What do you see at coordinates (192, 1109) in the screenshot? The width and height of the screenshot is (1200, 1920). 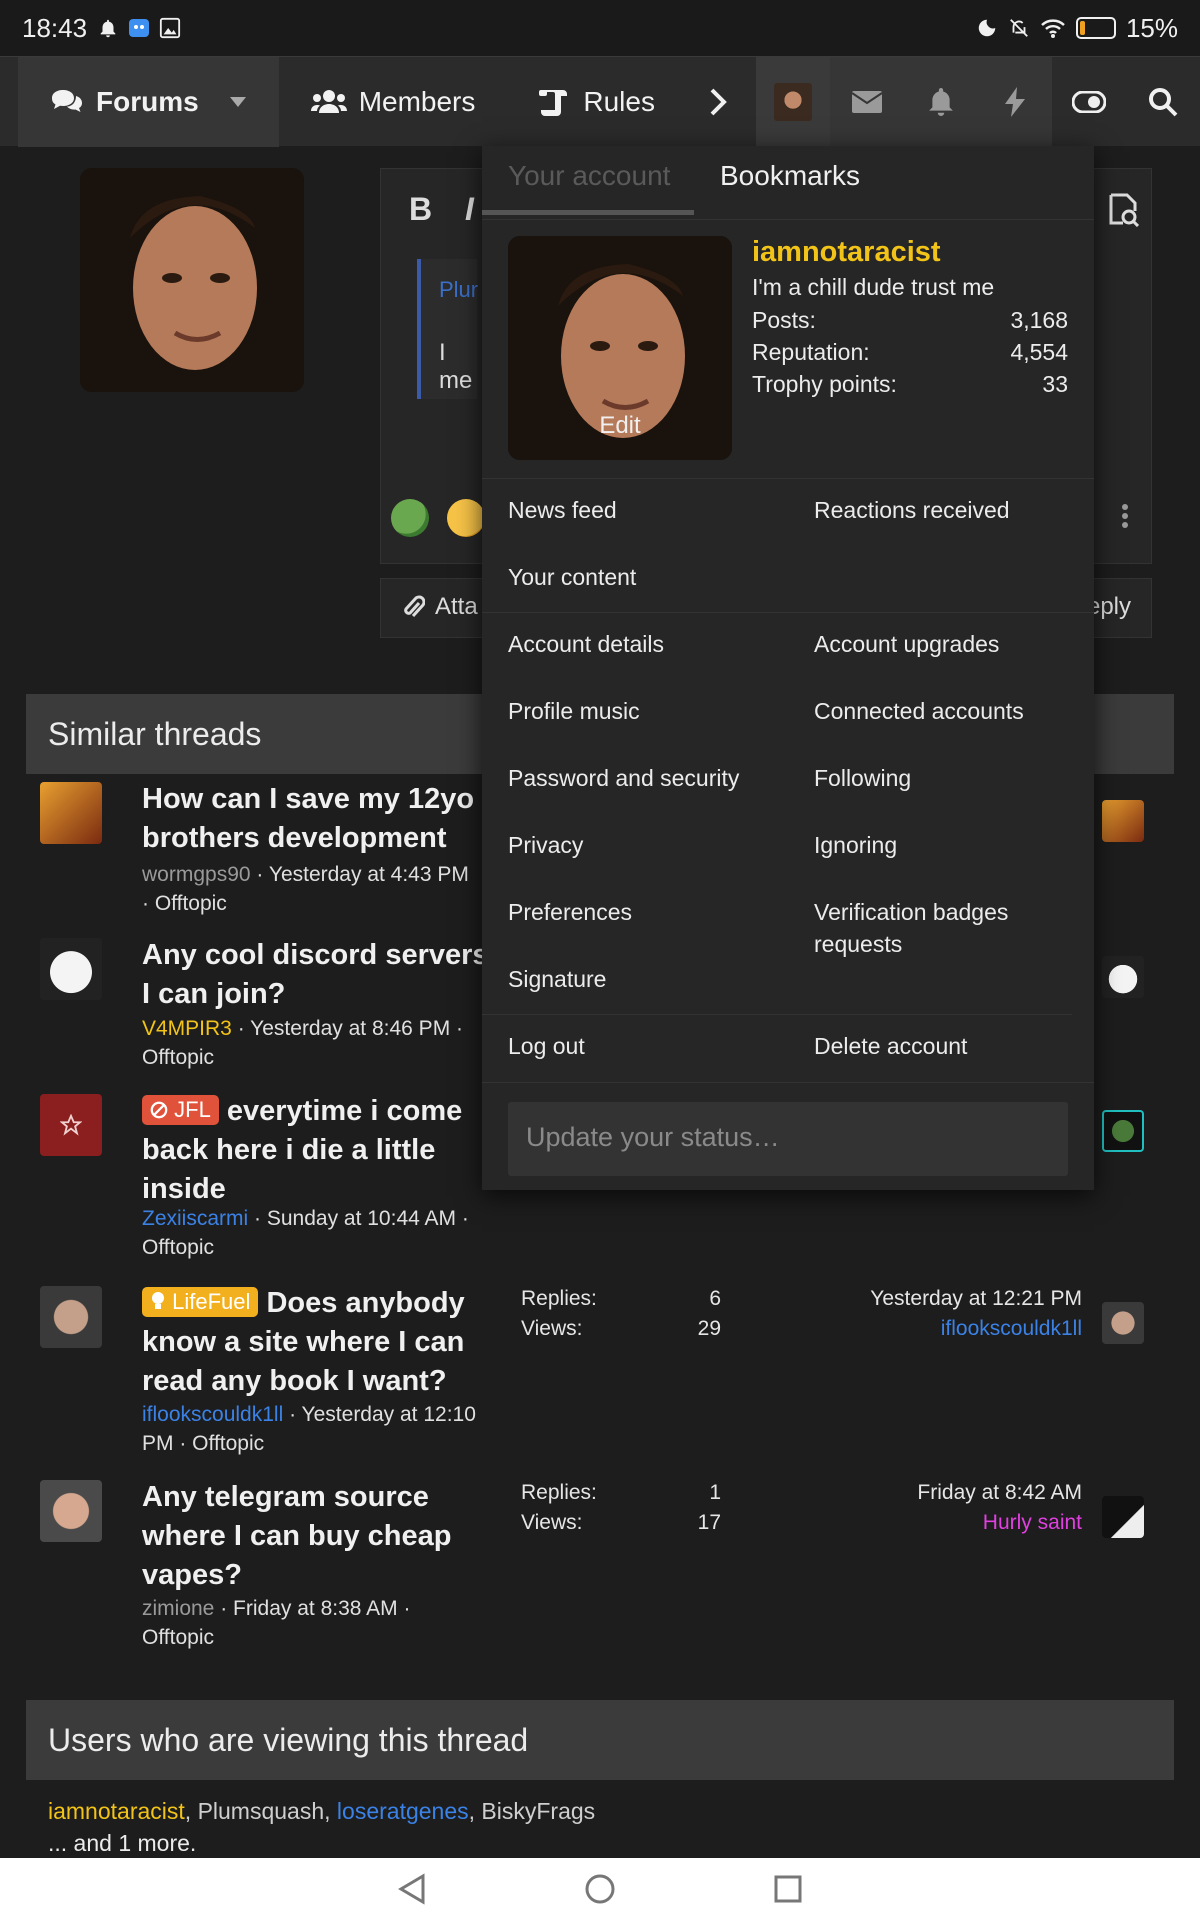 I see `prefix-label: JFL` at bounding box center [192, 1109].